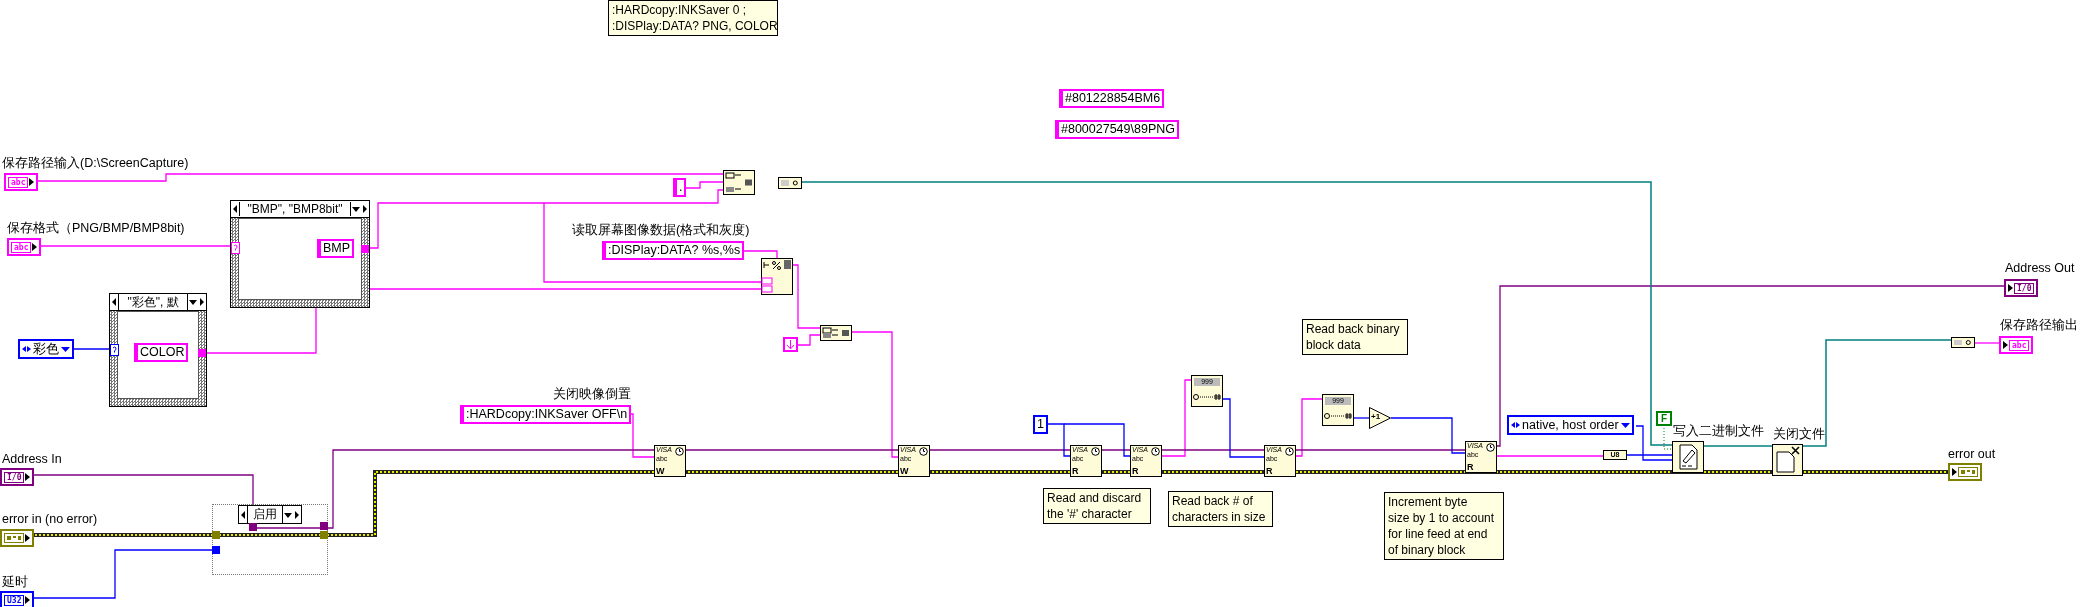  I want to click on down-arrow-constant, so click(790, 344).